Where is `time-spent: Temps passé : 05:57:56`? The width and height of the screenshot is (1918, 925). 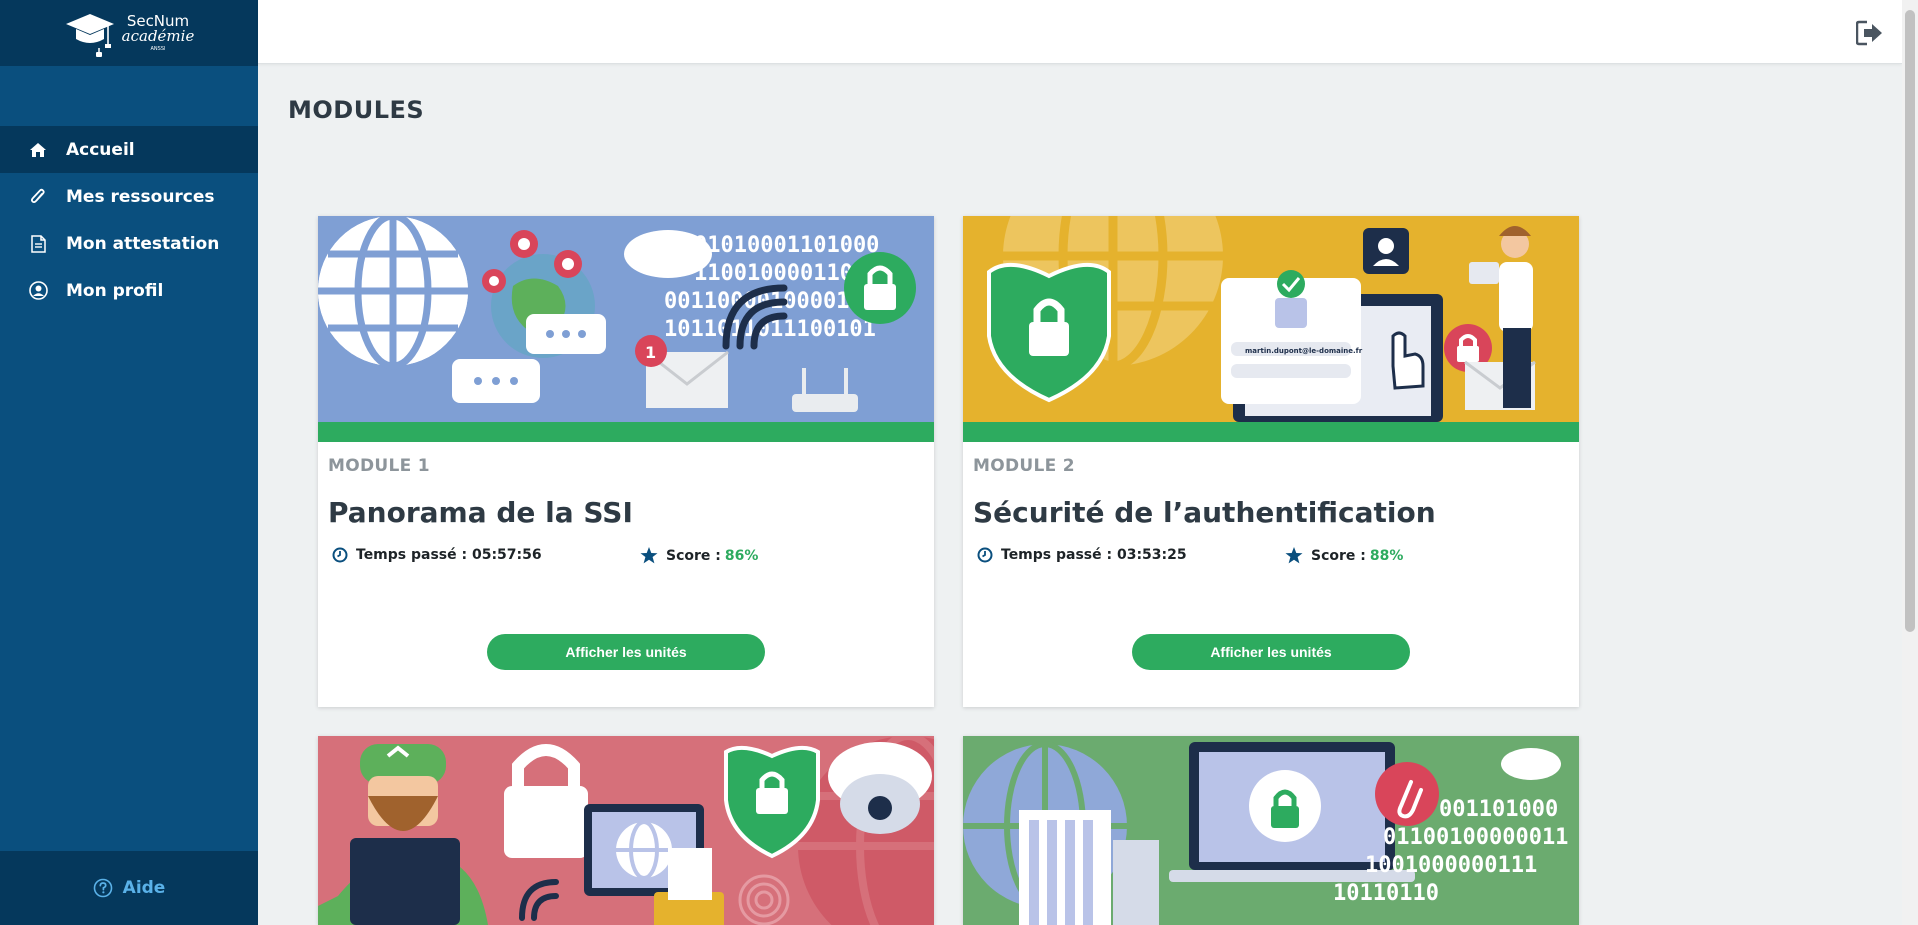
time-spent: Temps passé : 05:57:56 is located at coordinates (437, 555).